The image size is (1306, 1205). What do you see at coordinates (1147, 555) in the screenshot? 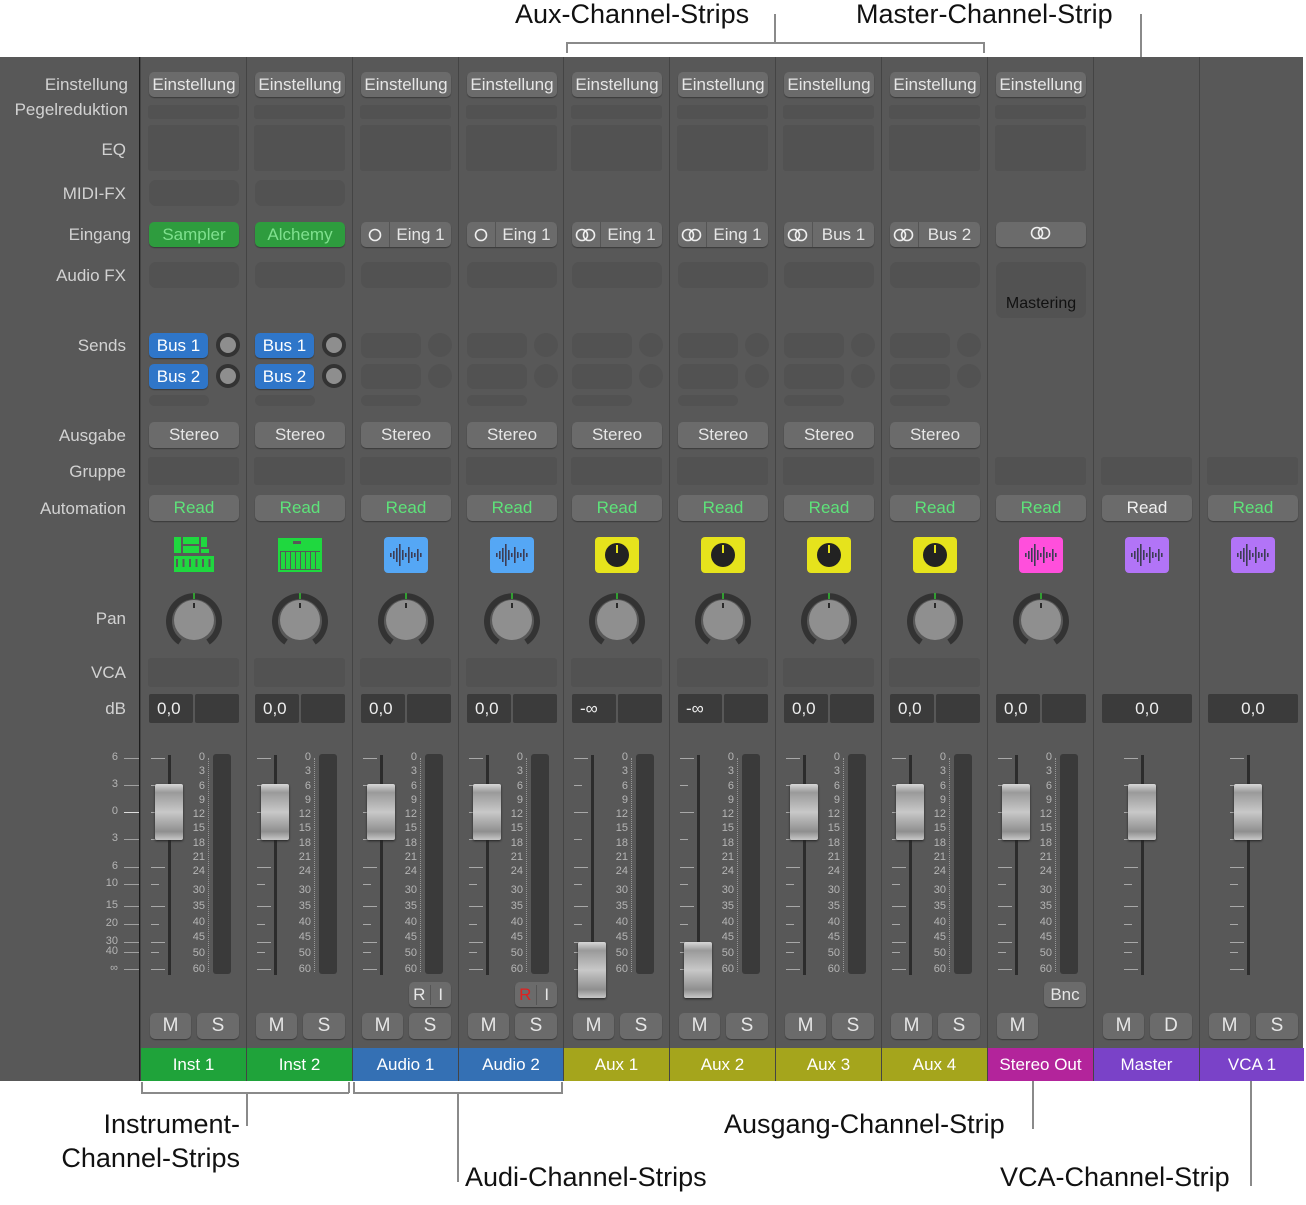
I see `waveform-icon` at bounding box center [1147, 555].